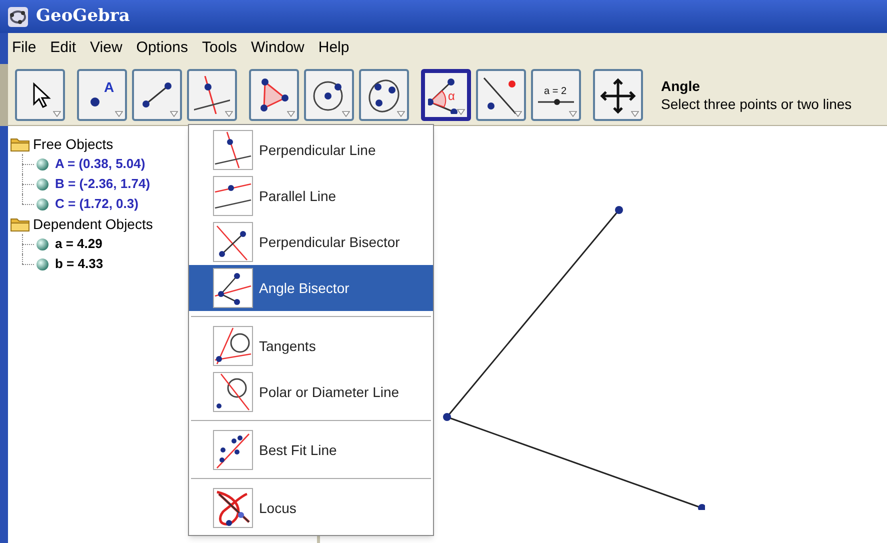  Describe the element at coordinates (556, 94) in the screenshot. I see `tool-button: a = 2` at that location.